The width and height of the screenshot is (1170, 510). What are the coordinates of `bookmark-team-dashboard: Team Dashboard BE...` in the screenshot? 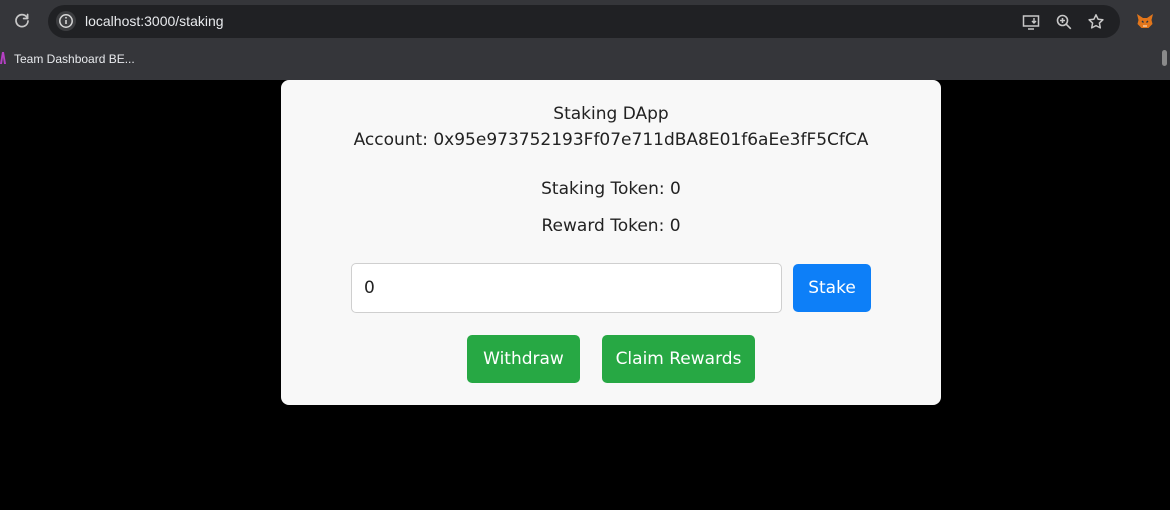 It's located at (74, 59).